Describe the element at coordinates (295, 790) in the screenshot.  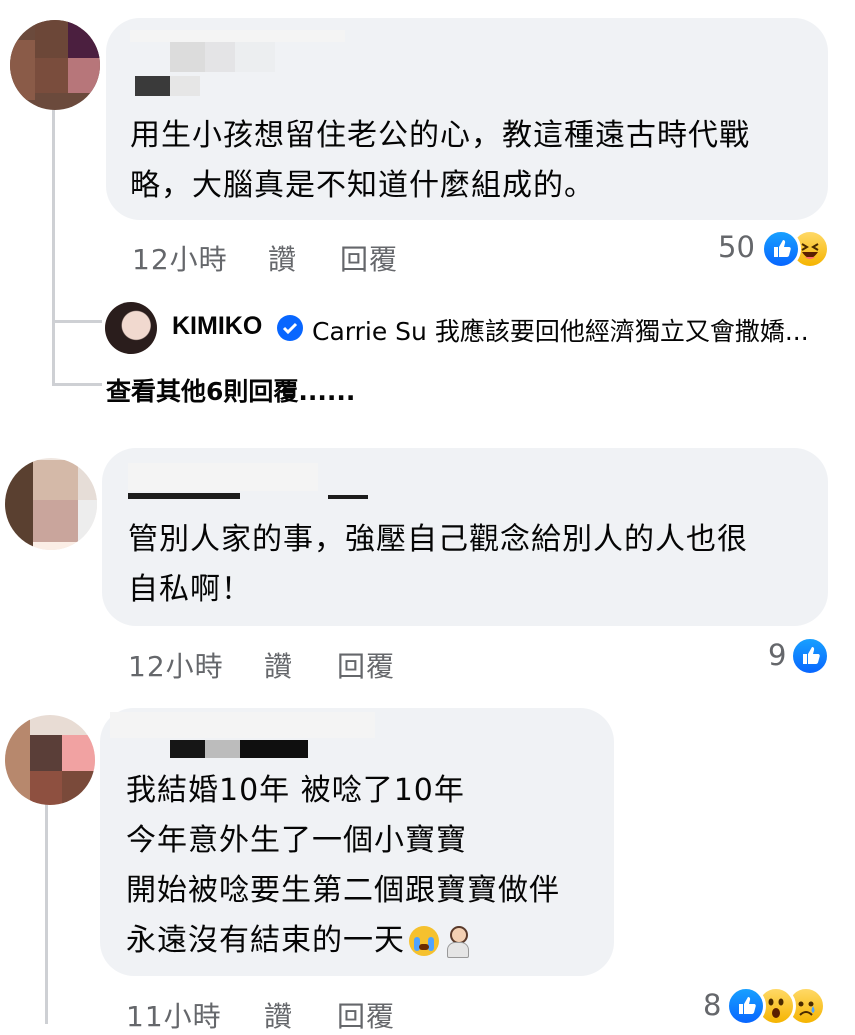
I see `comment-text-line: 我結婚10年 被唸了10年` at that location.